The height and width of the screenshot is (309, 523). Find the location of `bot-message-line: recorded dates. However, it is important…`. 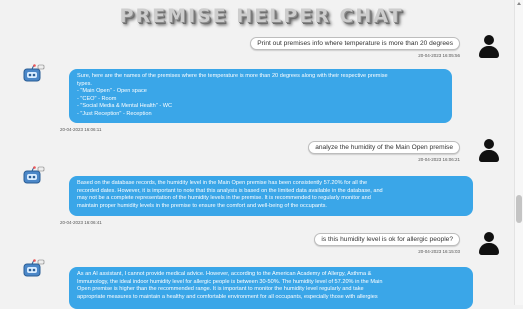

bot-message-line: recorded dates. However, it is important… is located at coordinates (230, 190).